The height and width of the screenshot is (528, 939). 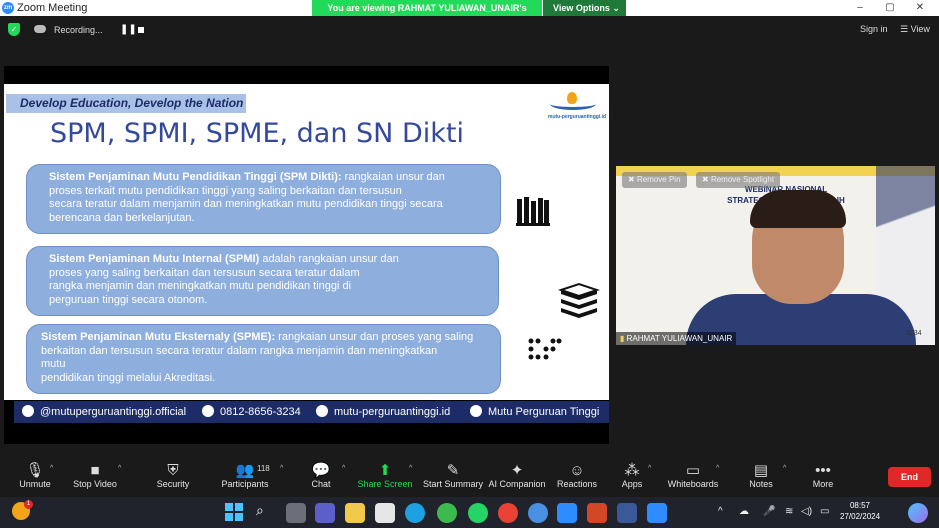 What do you see at coordinates (141, 30) in the screenshot?
I see `stop-recording-icon` at bounding box center [141, 30].